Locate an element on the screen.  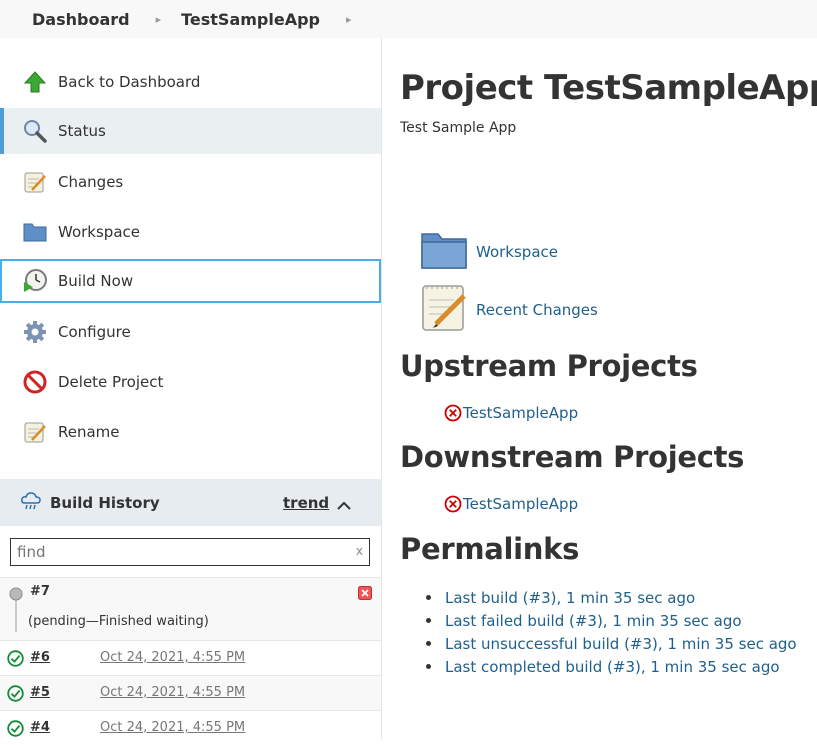
task-changes: Changes is located at coordinates (190, 182).